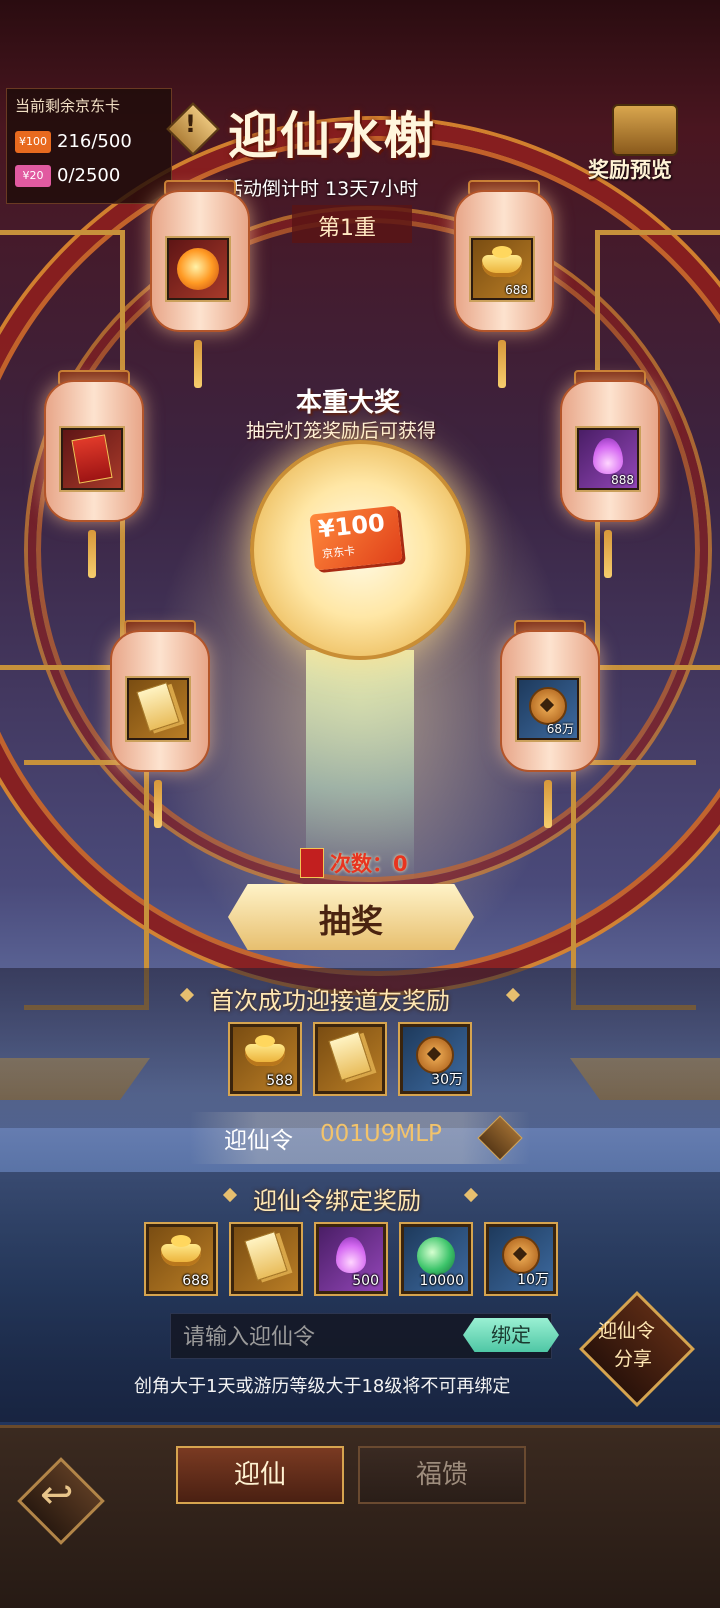 The width and height of the screenshot is (720, 1608). Describe the element at coordinates (627, 1331) in the screenshot. I see `share-button-line1: 迎仙令` at that location.